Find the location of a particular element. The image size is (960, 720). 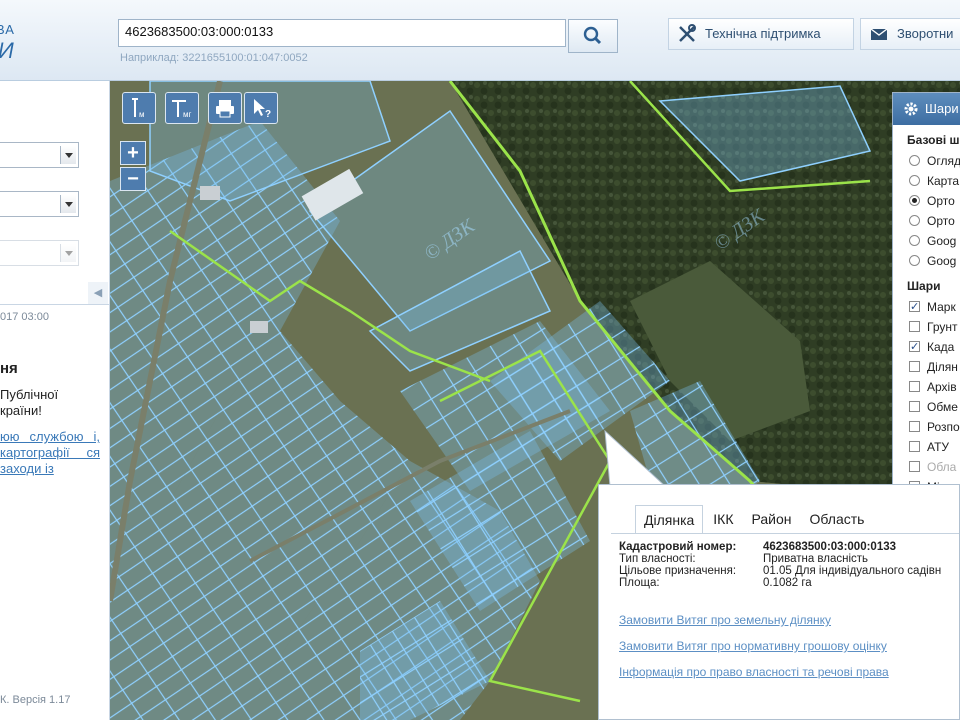

tech-support-button: Технічна підтримка is located at coordinates (761, 34).